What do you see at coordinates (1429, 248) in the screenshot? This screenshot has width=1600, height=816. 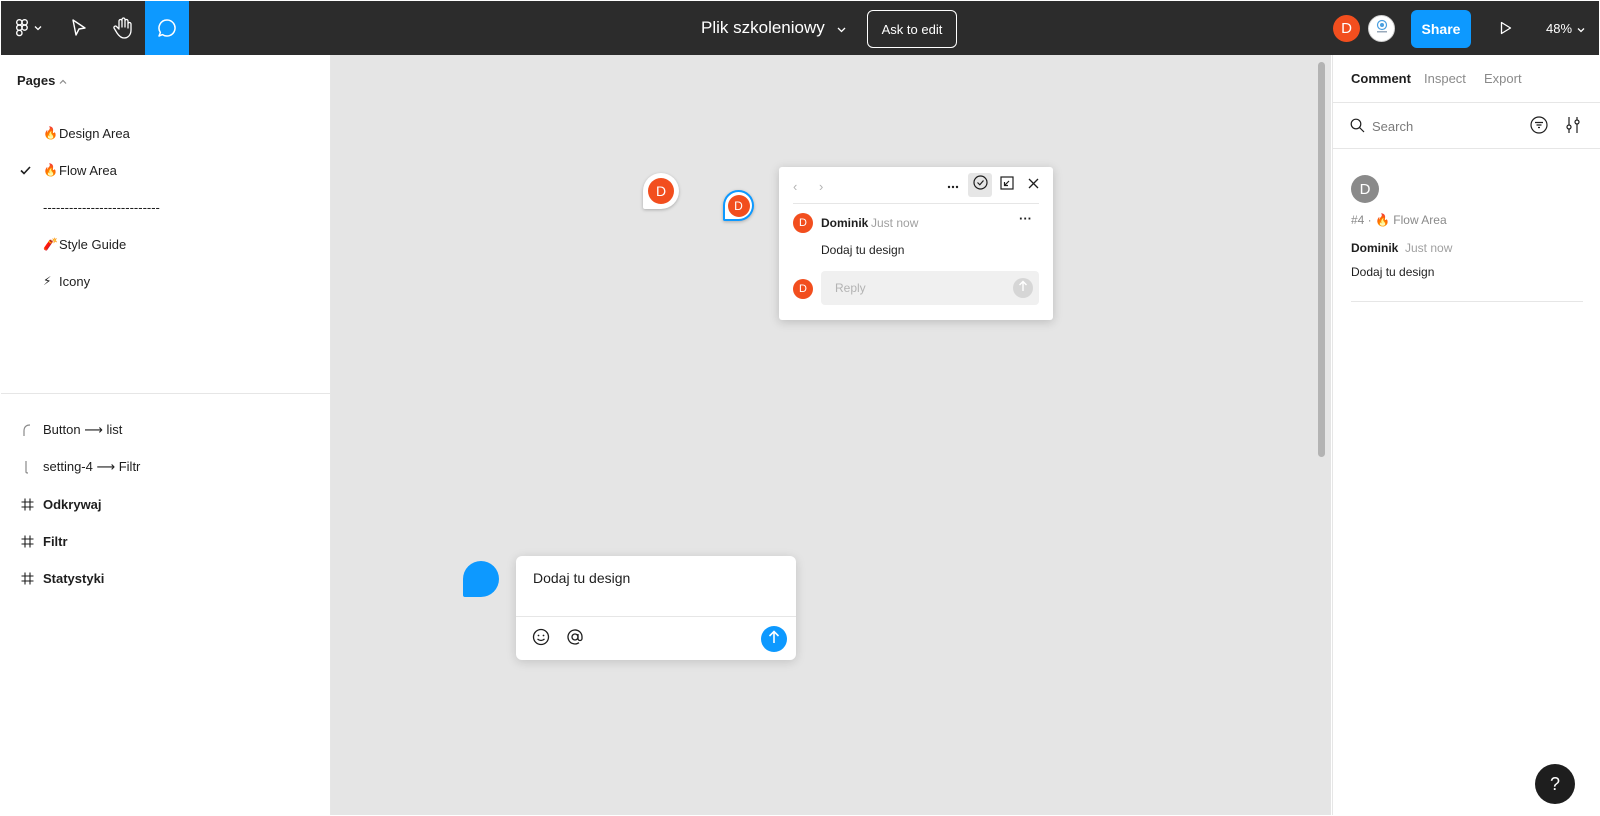 I see `comment-time: Just now` at bounding box center [1429, 248].